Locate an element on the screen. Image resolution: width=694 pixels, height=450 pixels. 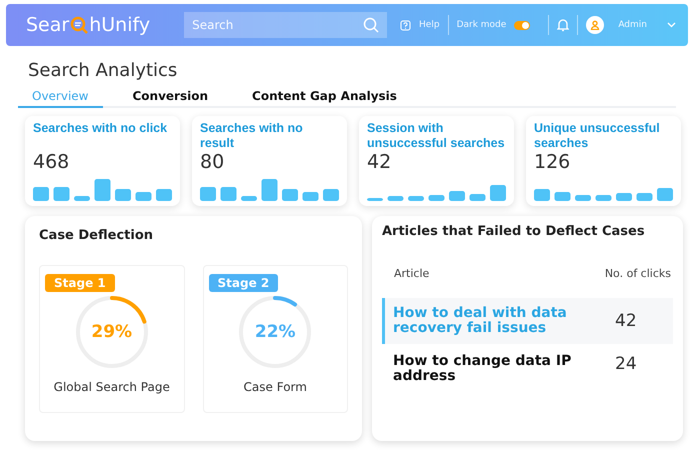
stage-badge: Stage 1 is located at coordinates (80, 283).